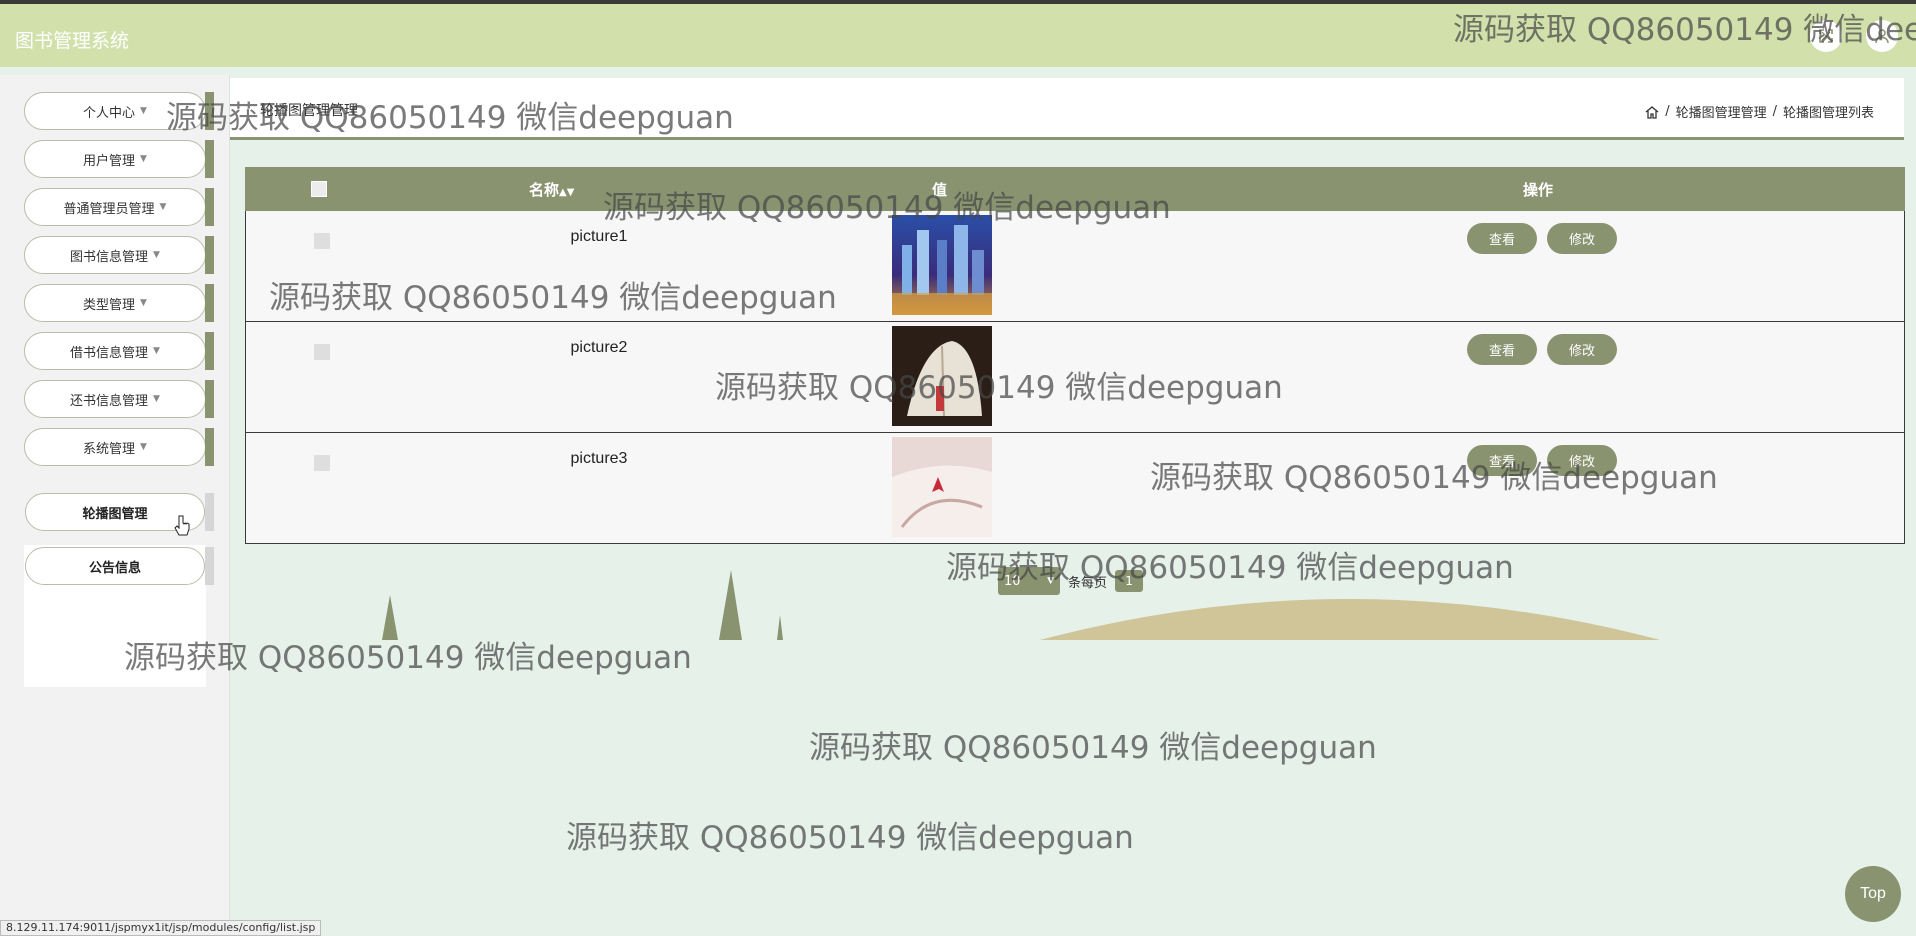 This screenshot has width=1916, height=936. I want to click on sidebar-item-return: 还书信息管理 ▼, so click(115, 399).